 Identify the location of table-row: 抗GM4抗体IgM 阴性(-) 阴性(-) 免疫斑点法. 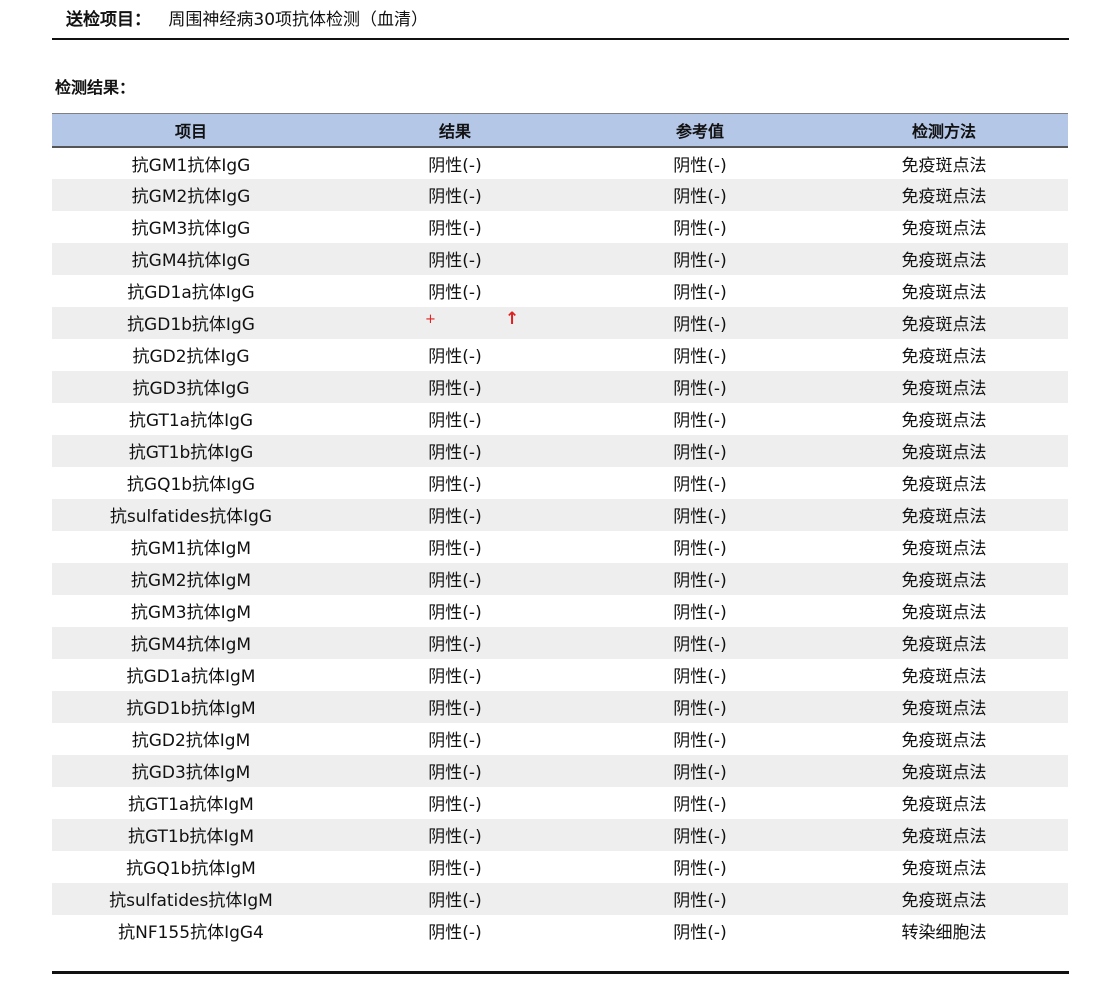
(560, 642).